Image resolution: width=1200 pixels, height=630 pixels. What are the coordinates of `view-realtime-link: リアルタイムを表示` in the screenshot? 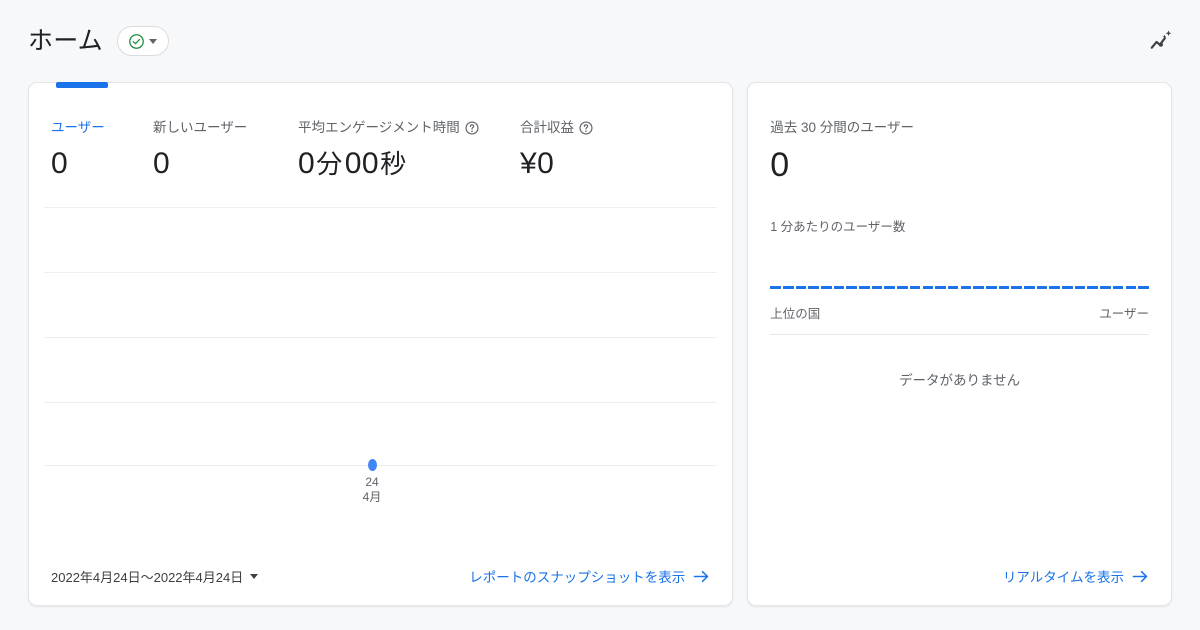 It's located at (1076, 576).